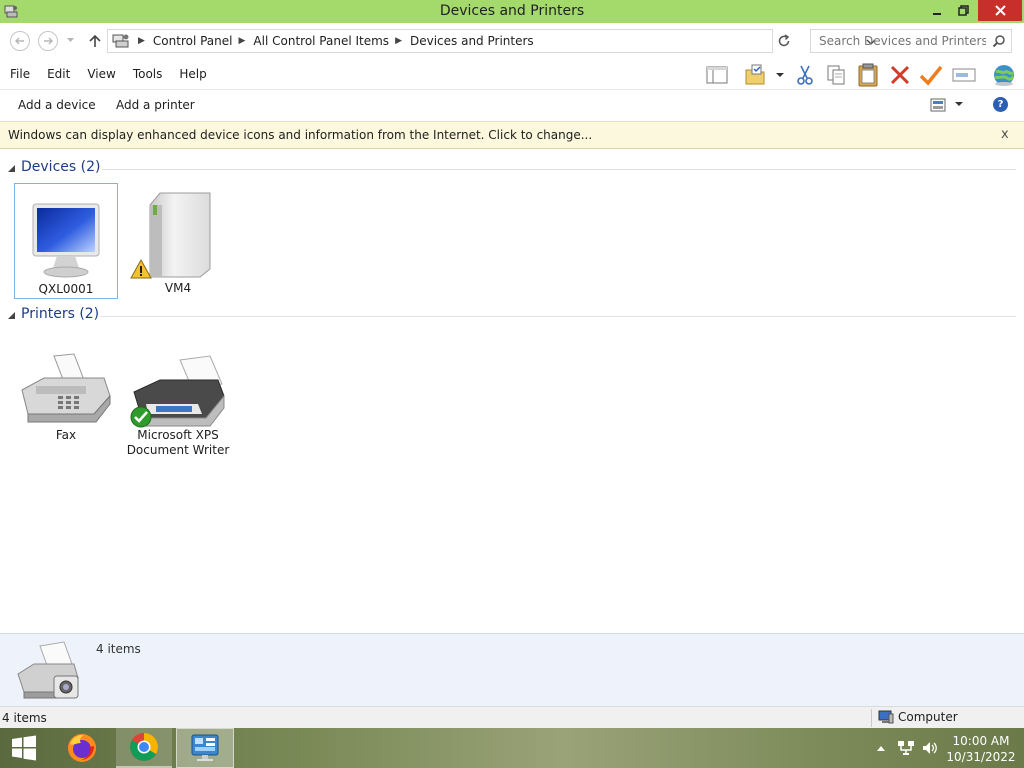 Image resolution: width=1024 pixels, height=768 pixels. I want to click on select-folder-button, so click(755, 75).